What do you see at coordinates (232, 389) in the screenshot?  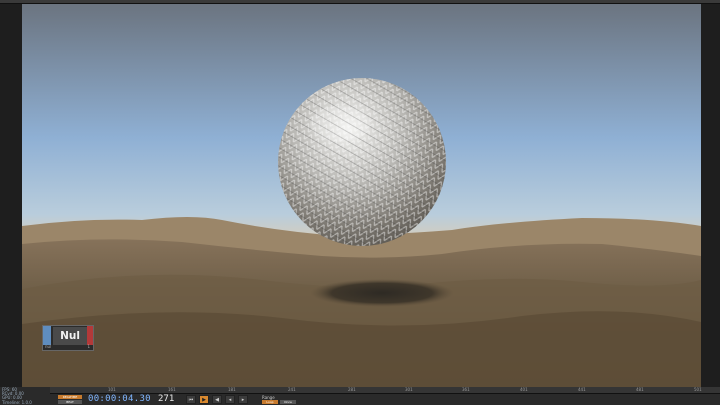 I see `ruler-tick: 181` at bounding box center [232, 389].